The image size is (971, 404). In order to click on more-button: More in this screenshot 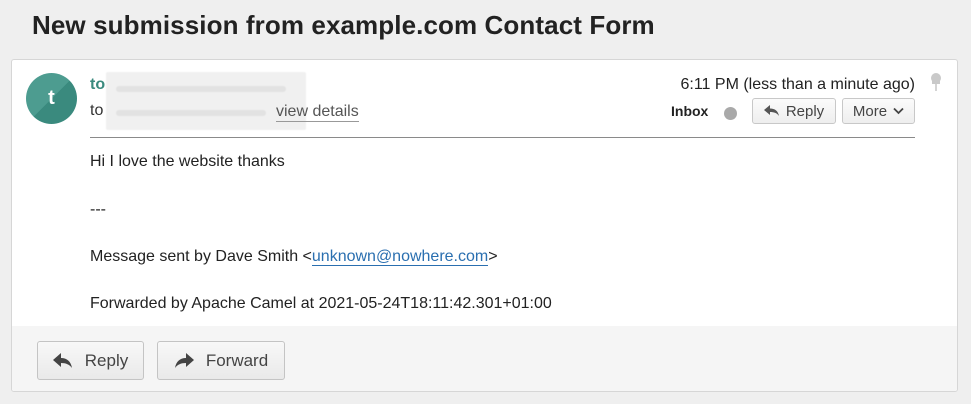, I will do `click(878, 111)`.